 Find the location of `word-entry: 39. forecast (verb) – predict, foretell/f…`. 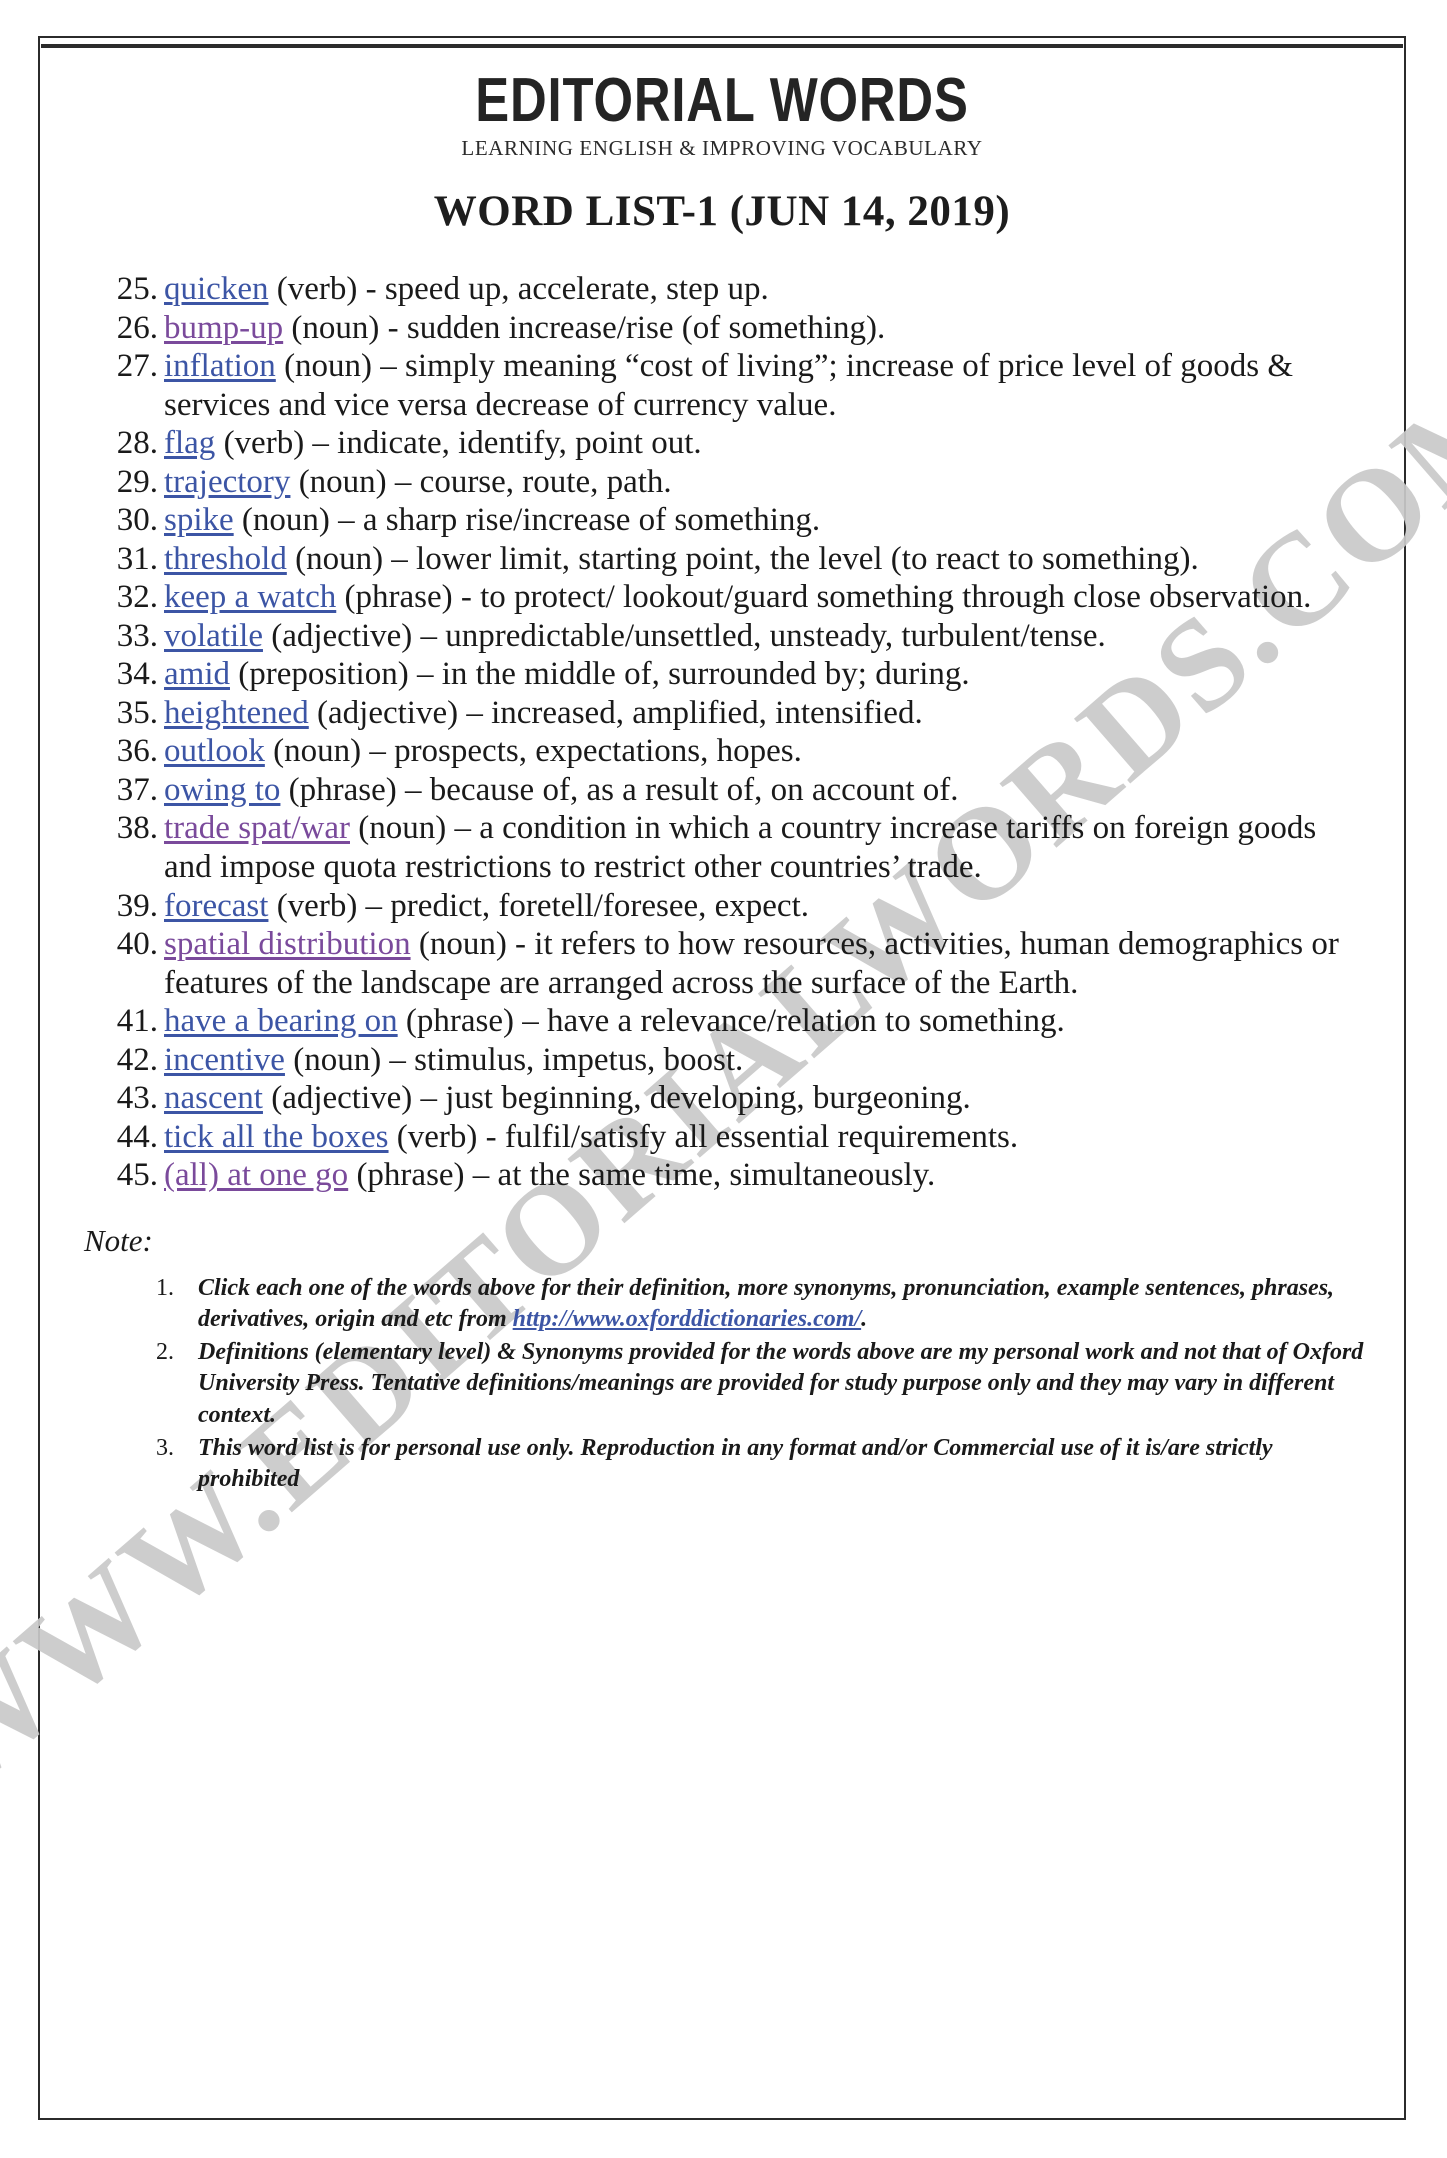

word-entry: 39. forecast (verb) – predict, foretell/f… is located at coordinates (723, 906).